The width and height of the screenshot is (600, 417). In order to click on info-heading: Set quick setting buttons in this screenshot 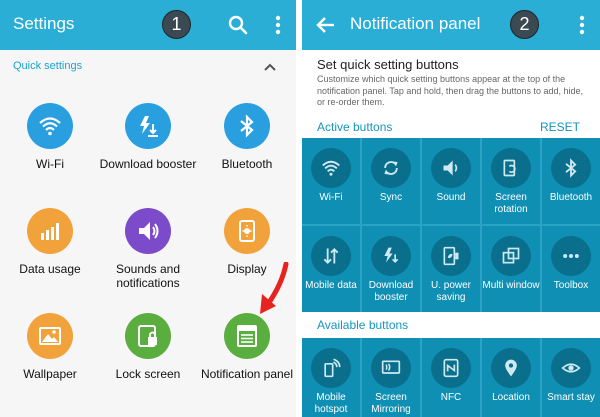, I will do `click(388, 64)`.